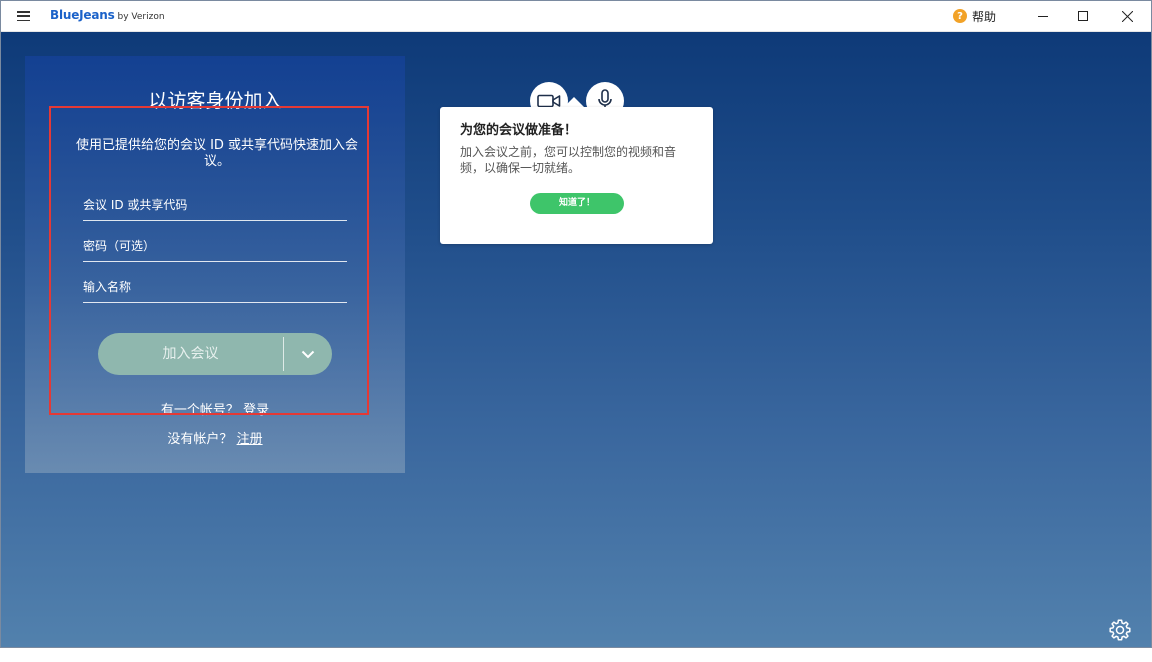 The width and height of the screenshot is (1152, 662). What do you see at coordinates (250, 439) in the screenshot?
I see `signup-link: 注册` at bounding box center [250, 439].